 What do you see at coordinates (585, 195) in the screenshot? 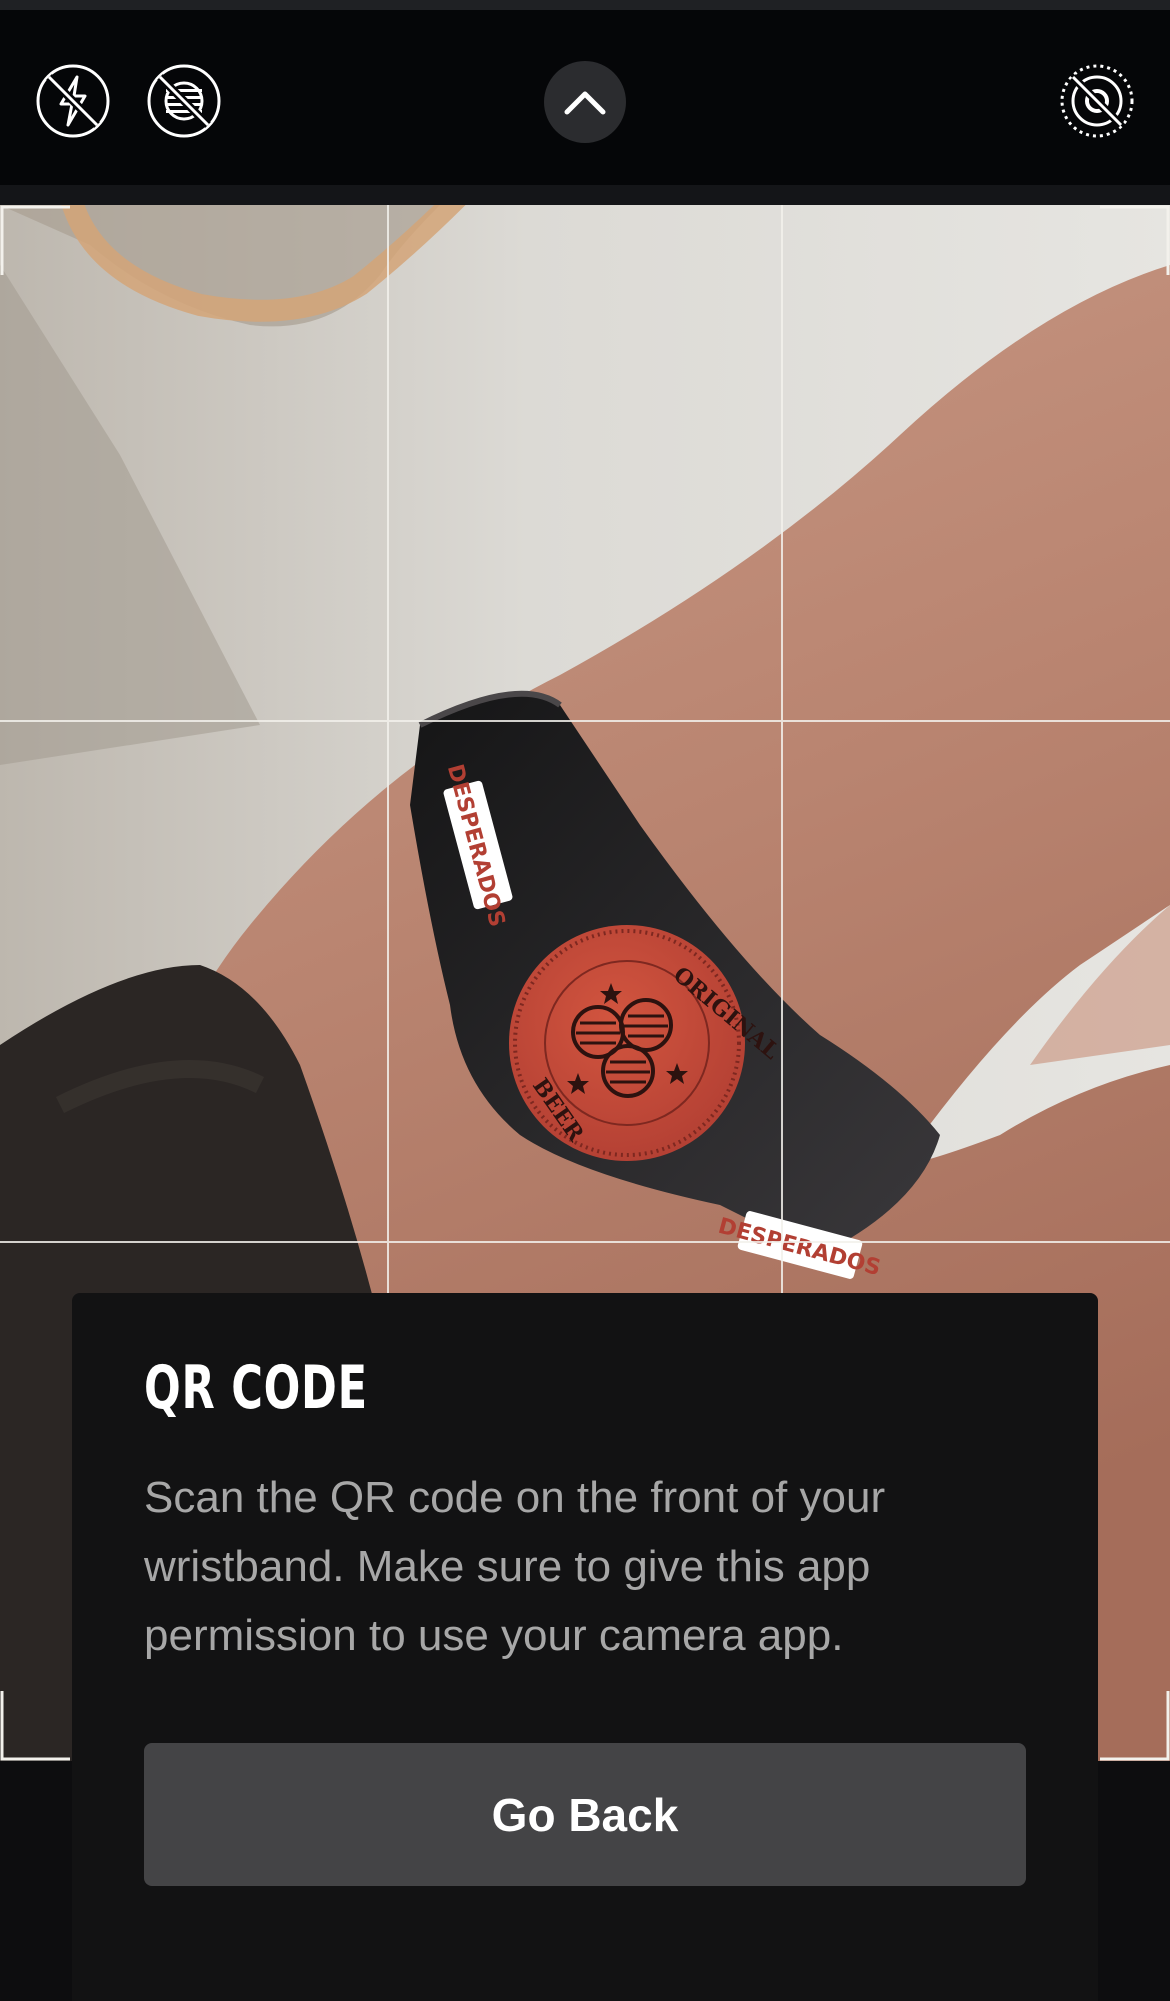
I see `toolbar-bottom-edge` at bounding box center [585, 195].